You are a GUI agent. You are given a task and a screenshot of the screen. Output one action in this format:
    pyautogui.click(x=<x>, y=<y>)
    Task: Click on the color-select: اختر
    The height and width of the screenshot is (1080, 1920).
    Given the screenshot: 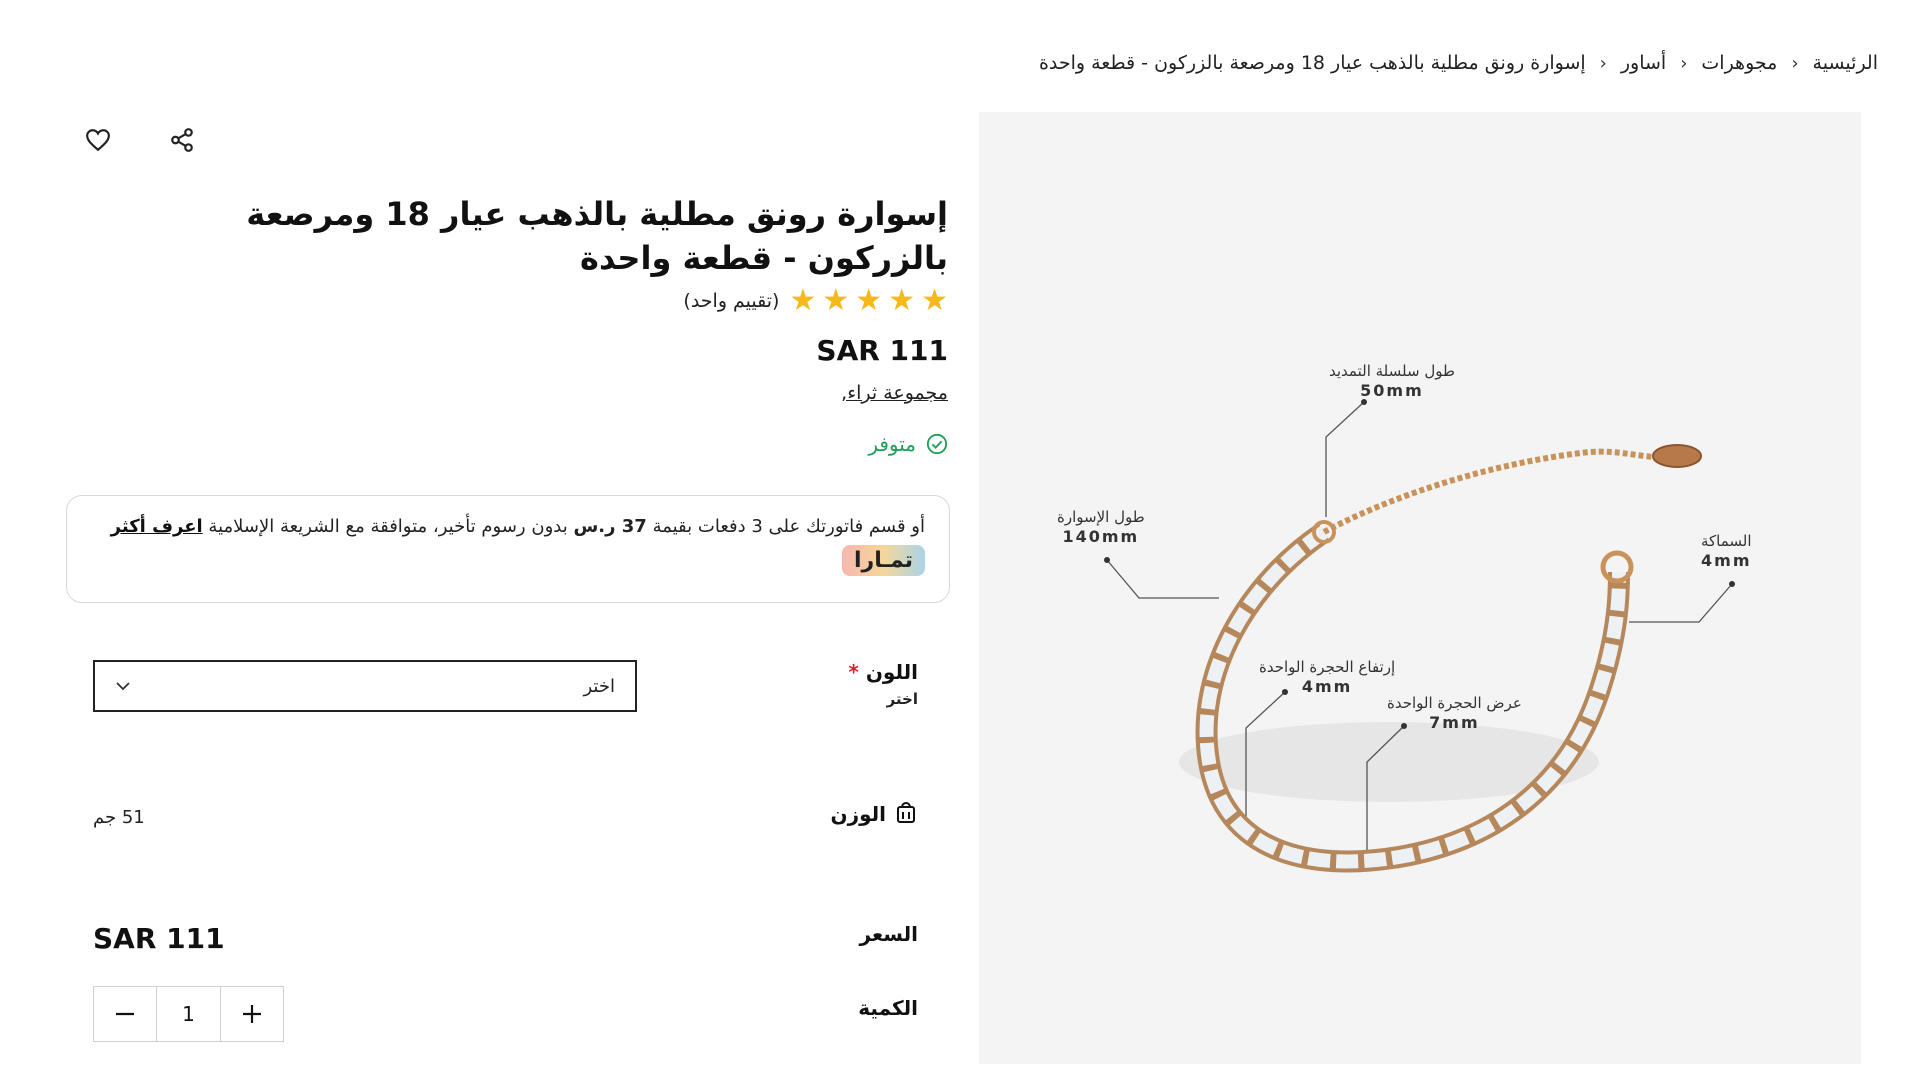 What is the action you would take?
    pyautogui.click(x=365, y=686)
    